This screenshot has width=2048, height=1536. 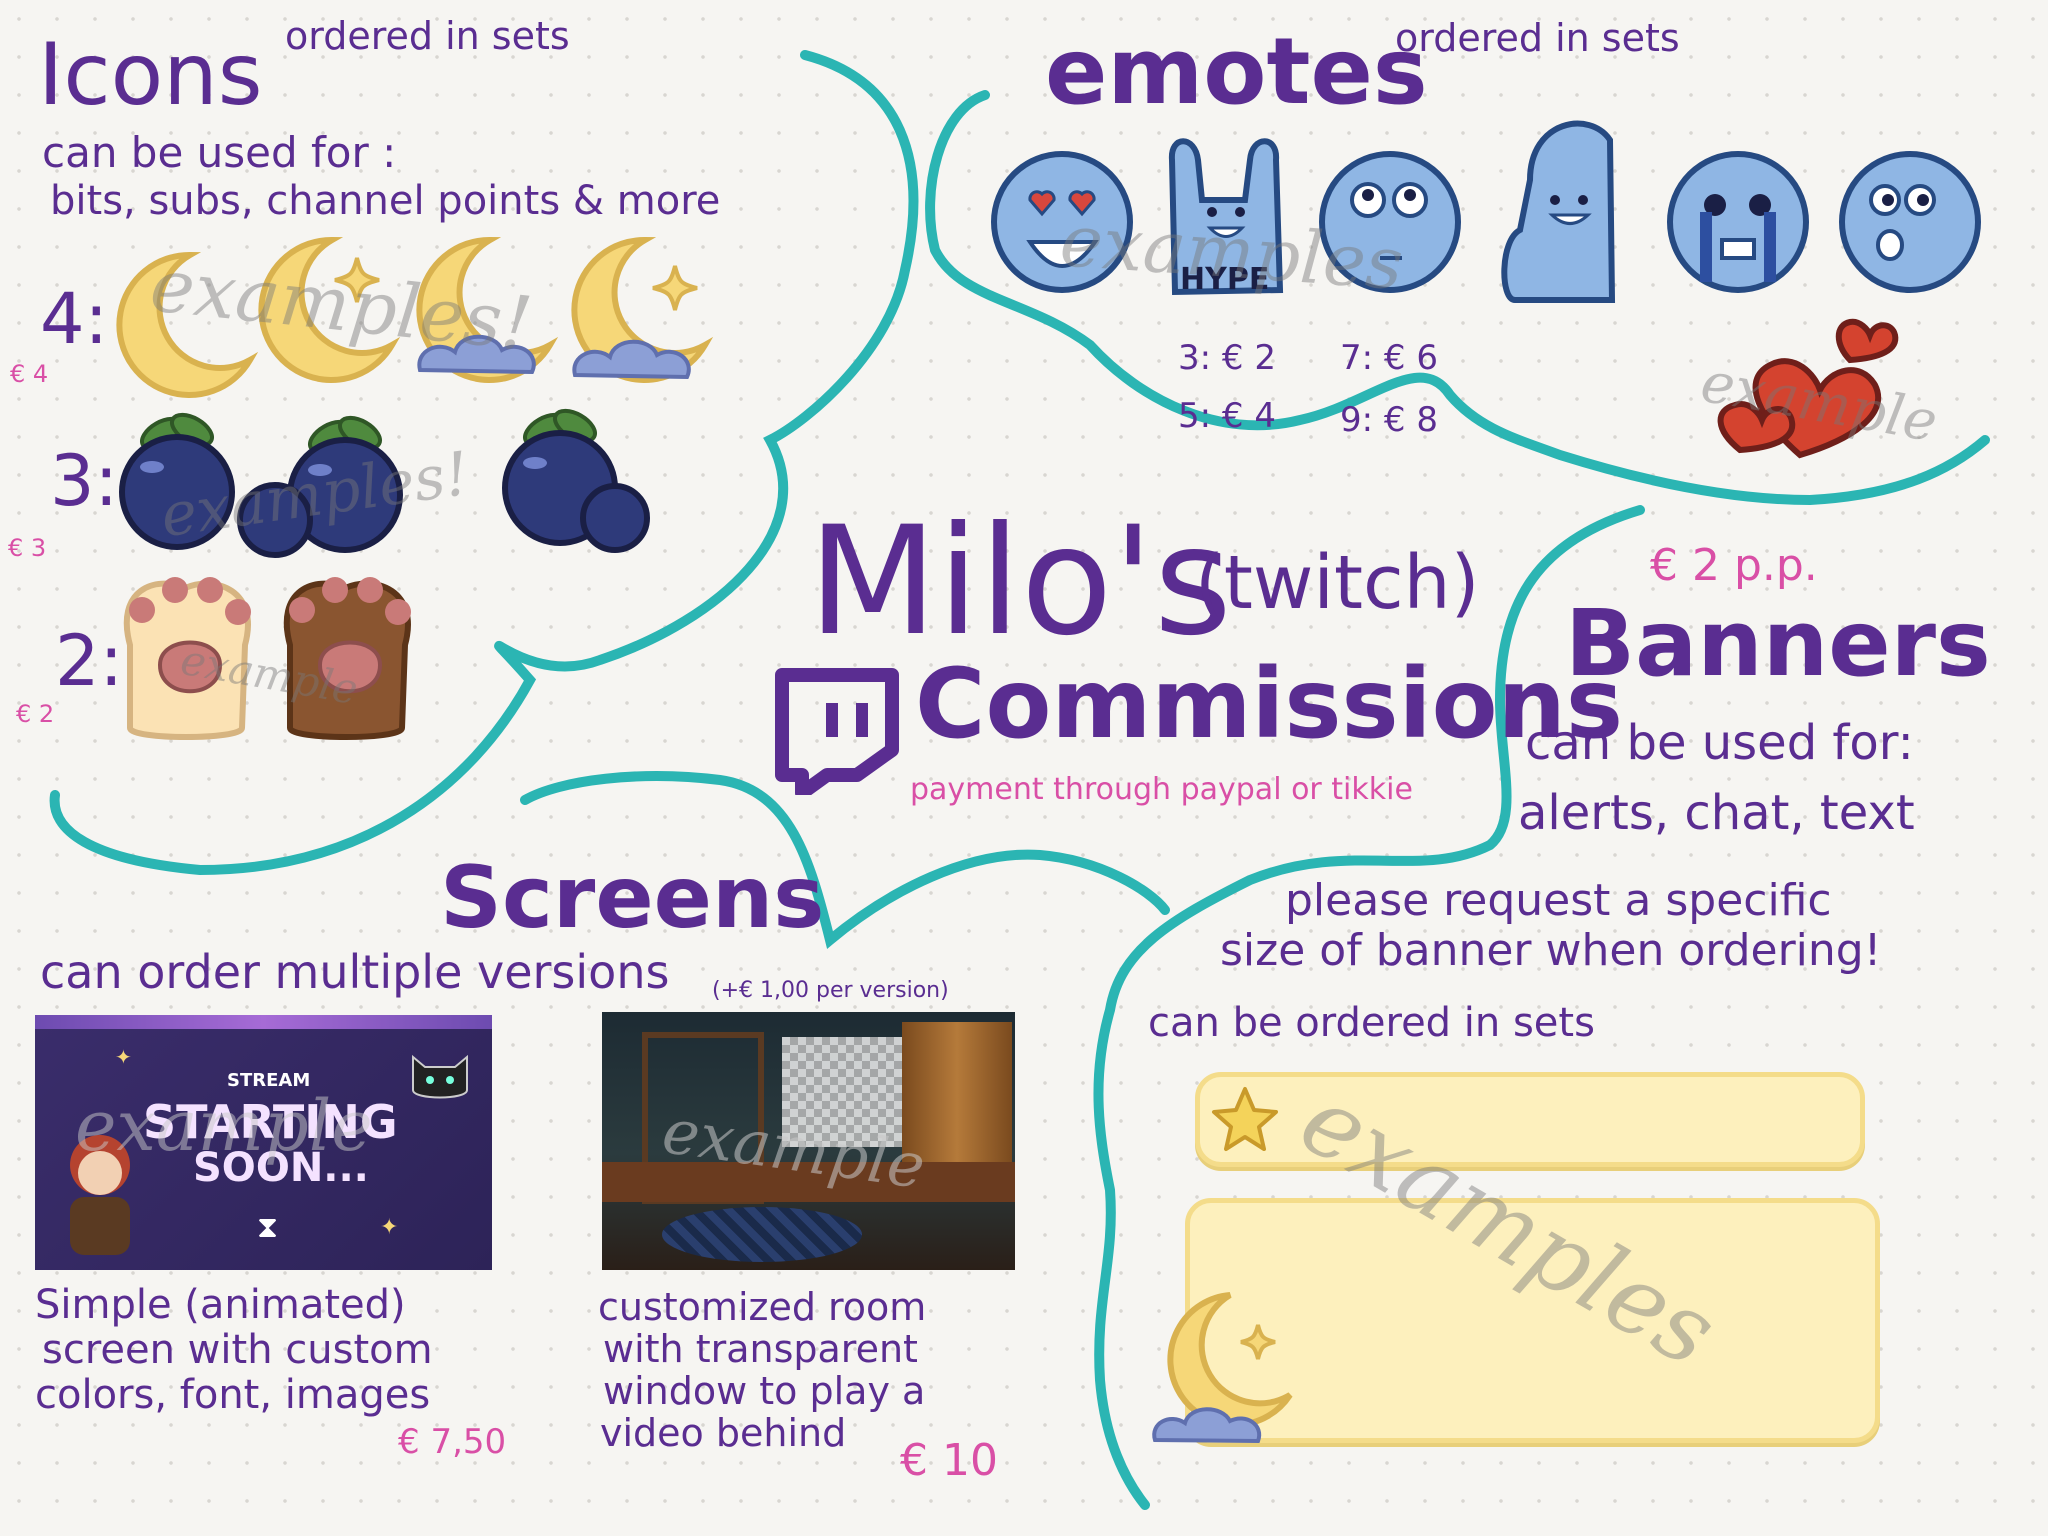 I want to click on screen1-price: € 7,50, so click(x=452, y=1442).